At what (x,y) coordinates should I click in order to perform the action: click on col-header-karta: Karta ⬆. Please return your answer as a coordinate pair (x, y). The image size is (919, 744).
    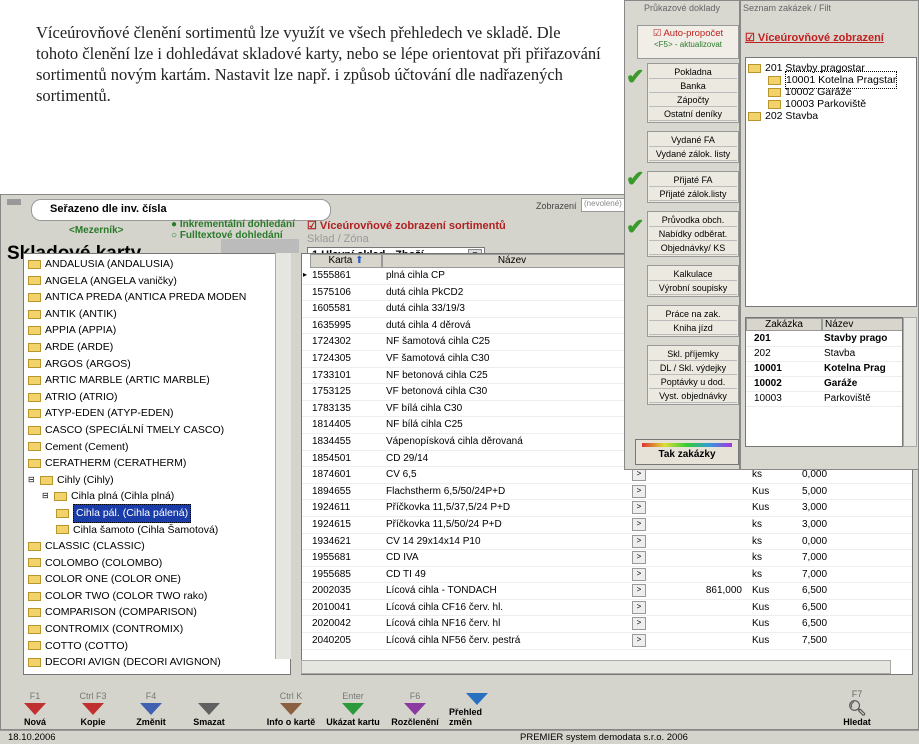
    Looking at the image, I should click on (346, 261).